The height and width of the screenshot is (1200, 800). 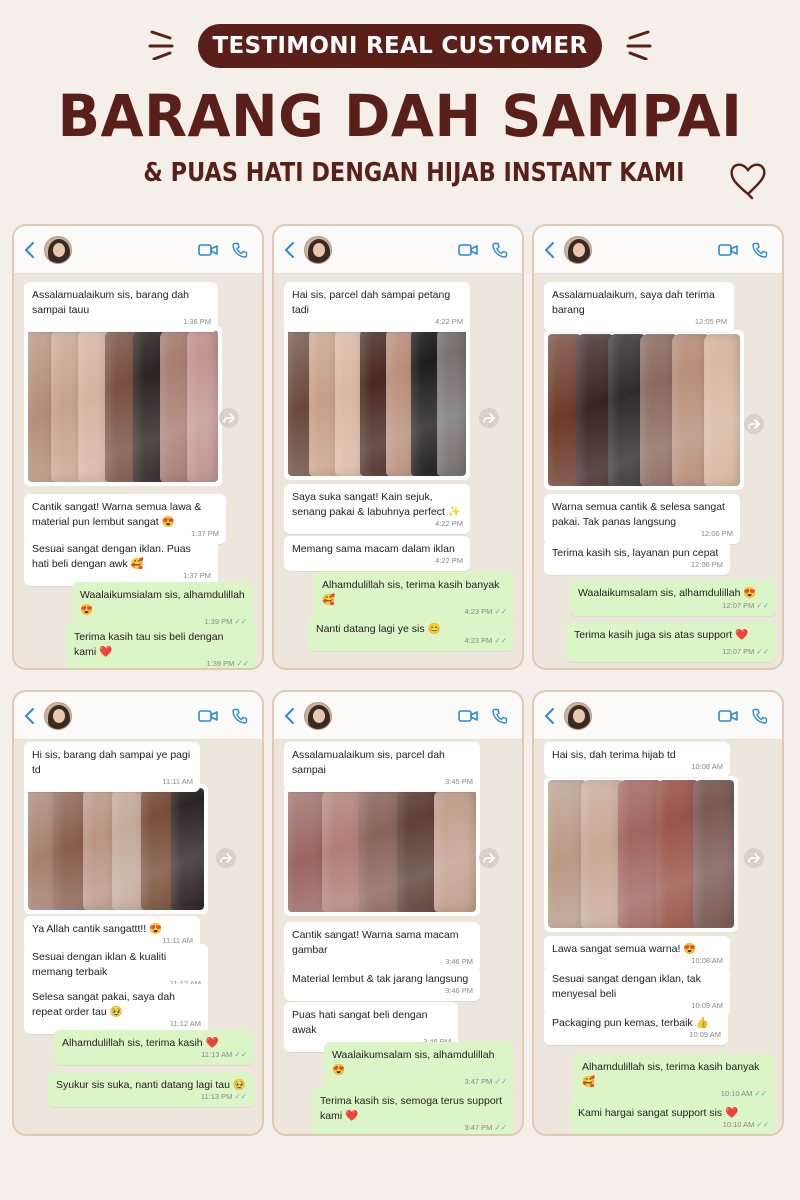 What do you see at coordinates (738, 1124) in the screenshot?
I see `message-timestamp: 10:10 AM` at bounding box center [738, 1124].